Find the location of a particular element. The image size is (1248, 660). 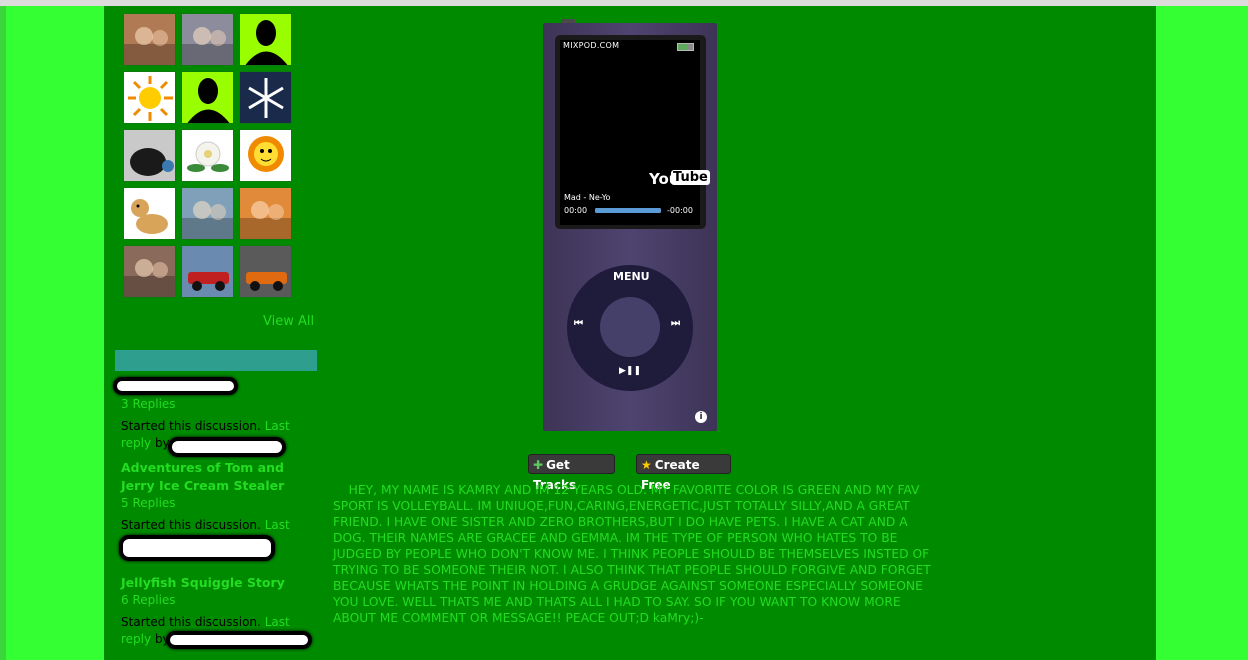

redacted-discussion-title is located at coordinates (175, 386).